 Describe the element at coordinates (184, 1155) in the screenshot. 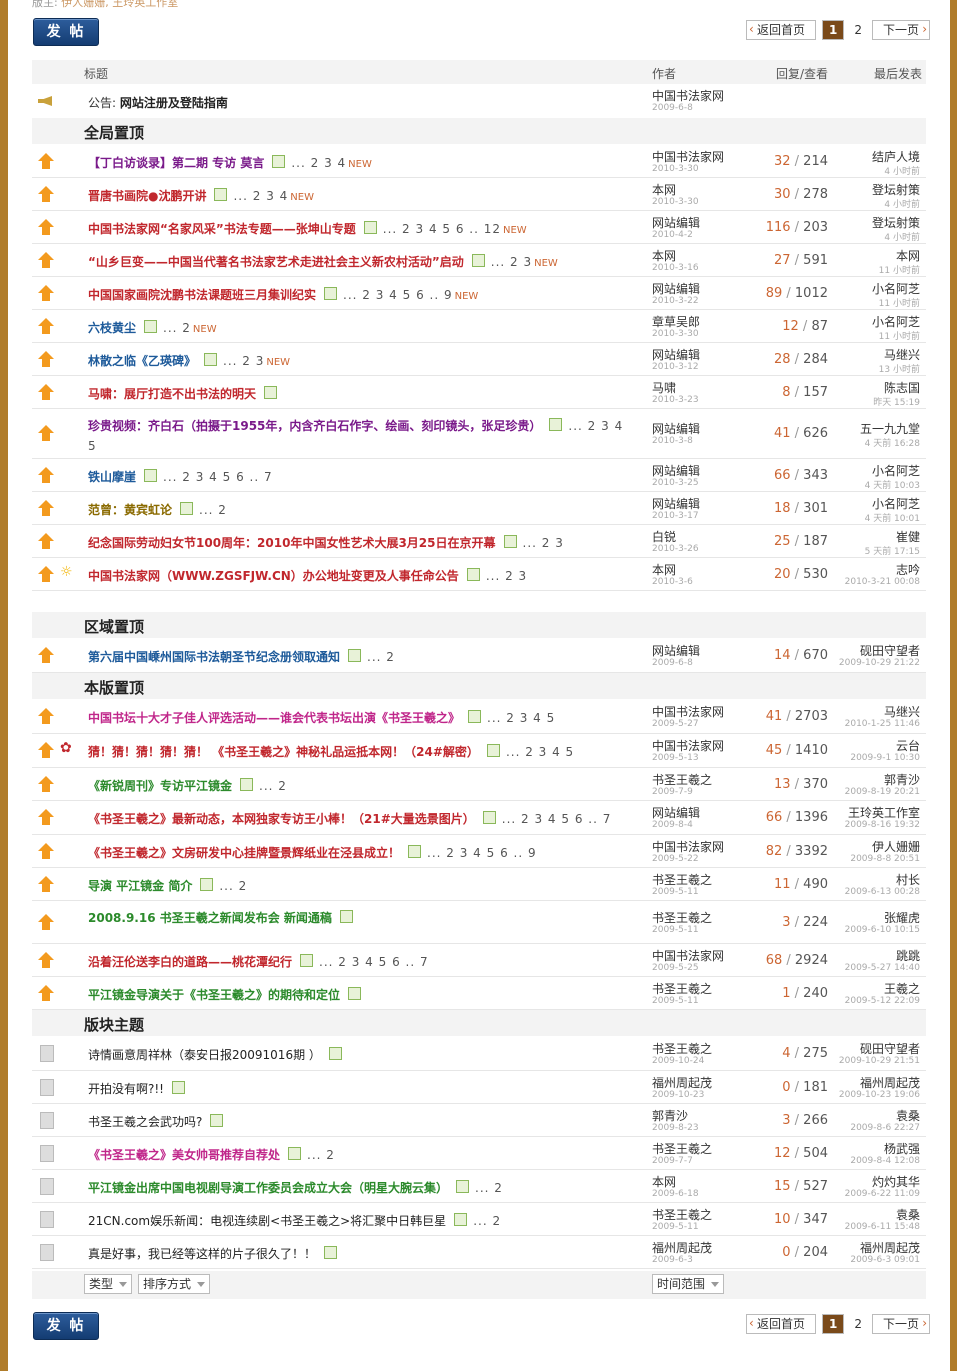

I see `thread-title-link: 《书圣王羲之》美女帅哥推荐自荐处` at that location.